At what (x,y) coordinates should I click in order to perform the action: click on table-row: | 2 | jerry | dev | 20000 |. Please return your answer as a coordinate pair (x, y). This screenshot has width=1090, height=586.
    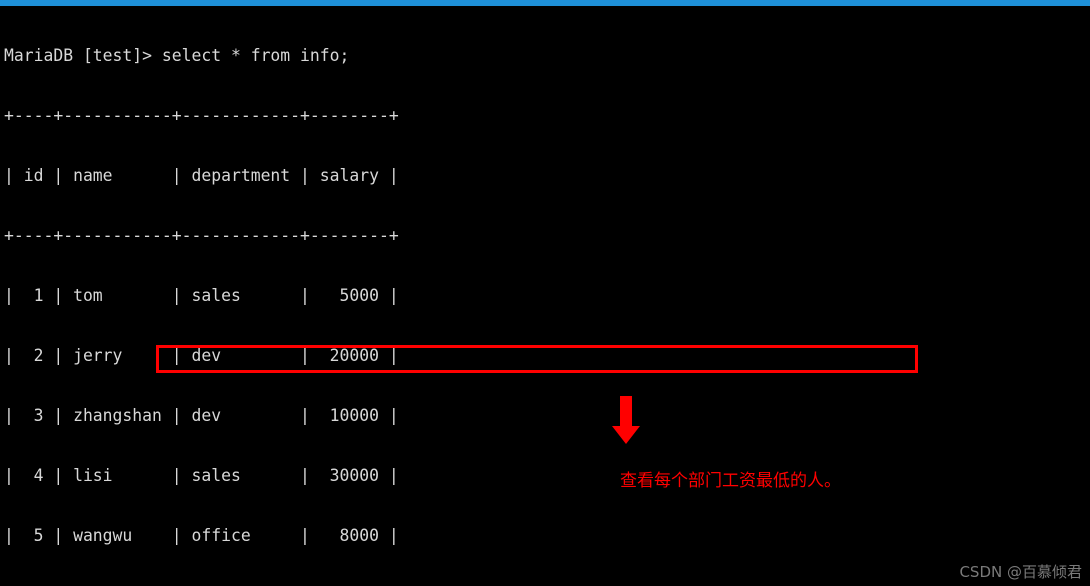
    Looking at the image, I should click on (201, 355).